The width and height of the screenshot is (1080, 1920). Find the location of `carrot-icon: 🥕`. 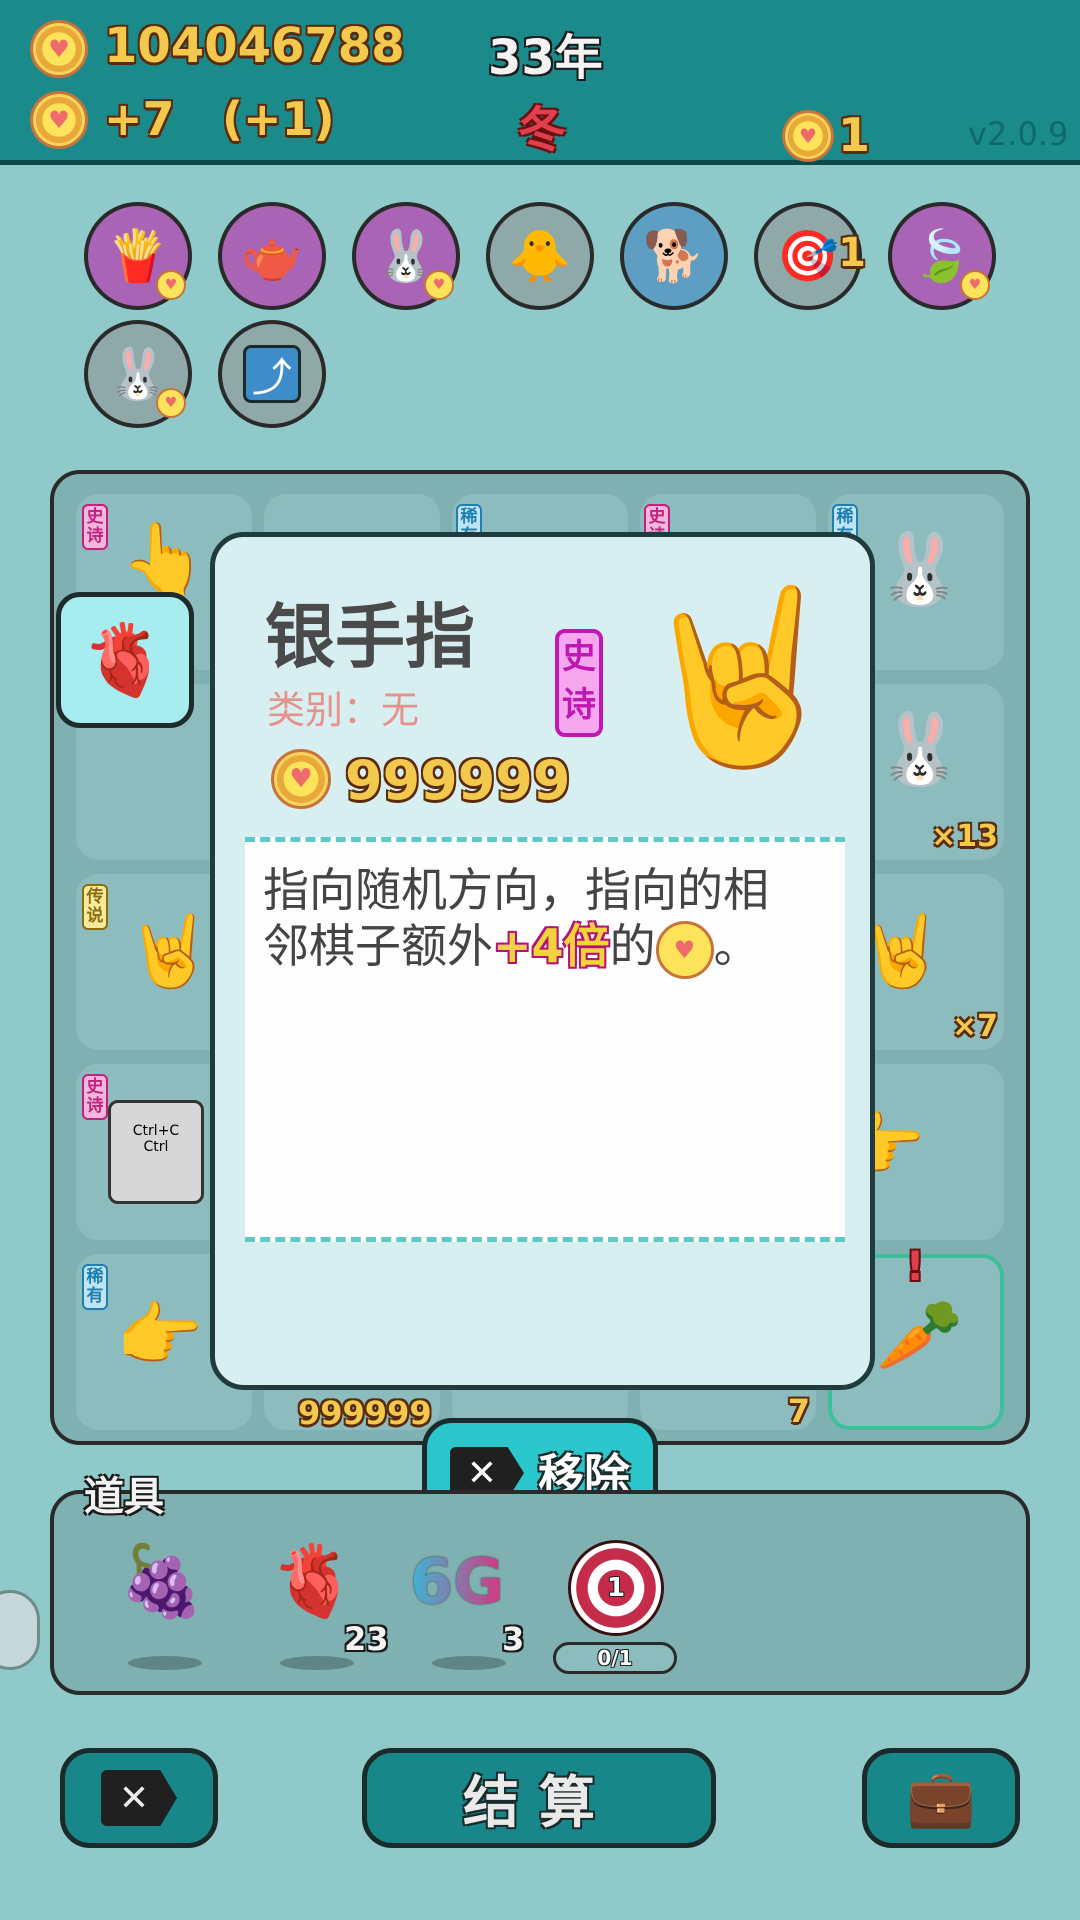

carrot-icon: 🥕 is located at coordinates (920, 1335).